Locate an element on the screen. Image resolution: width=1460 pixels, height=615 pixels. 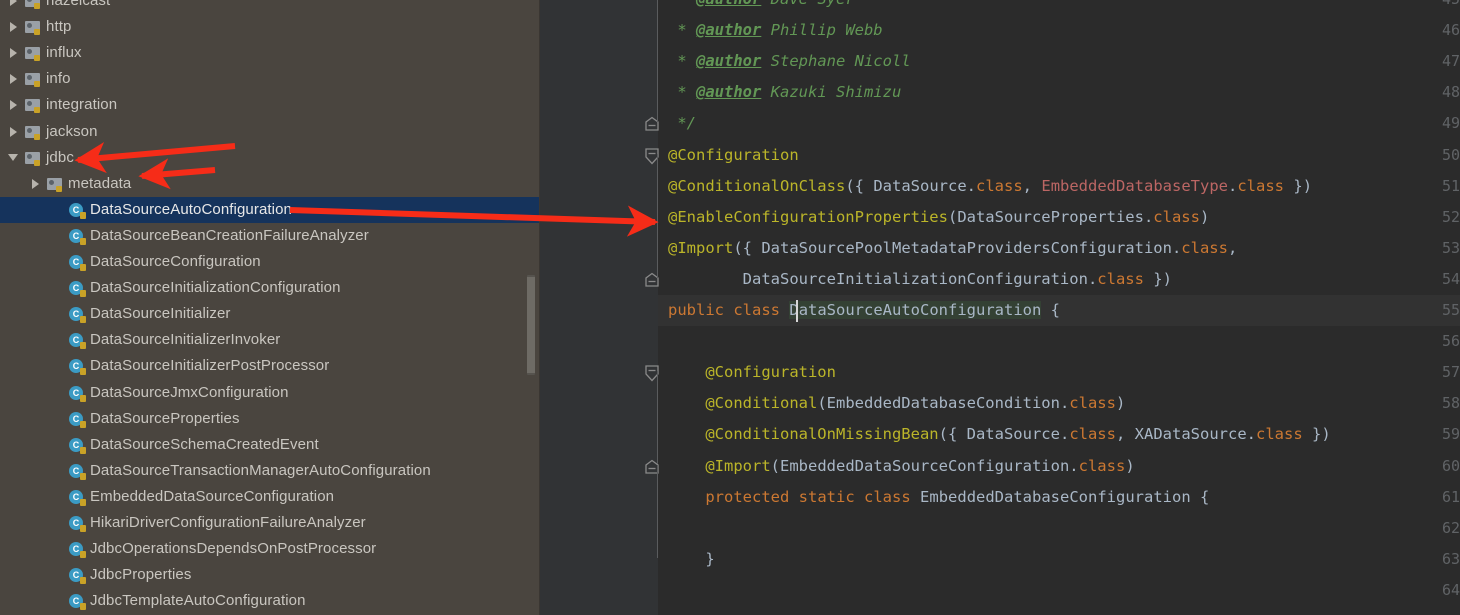
code-line: * @author Stephane Nicoll is located at coordinates (1059, 61).